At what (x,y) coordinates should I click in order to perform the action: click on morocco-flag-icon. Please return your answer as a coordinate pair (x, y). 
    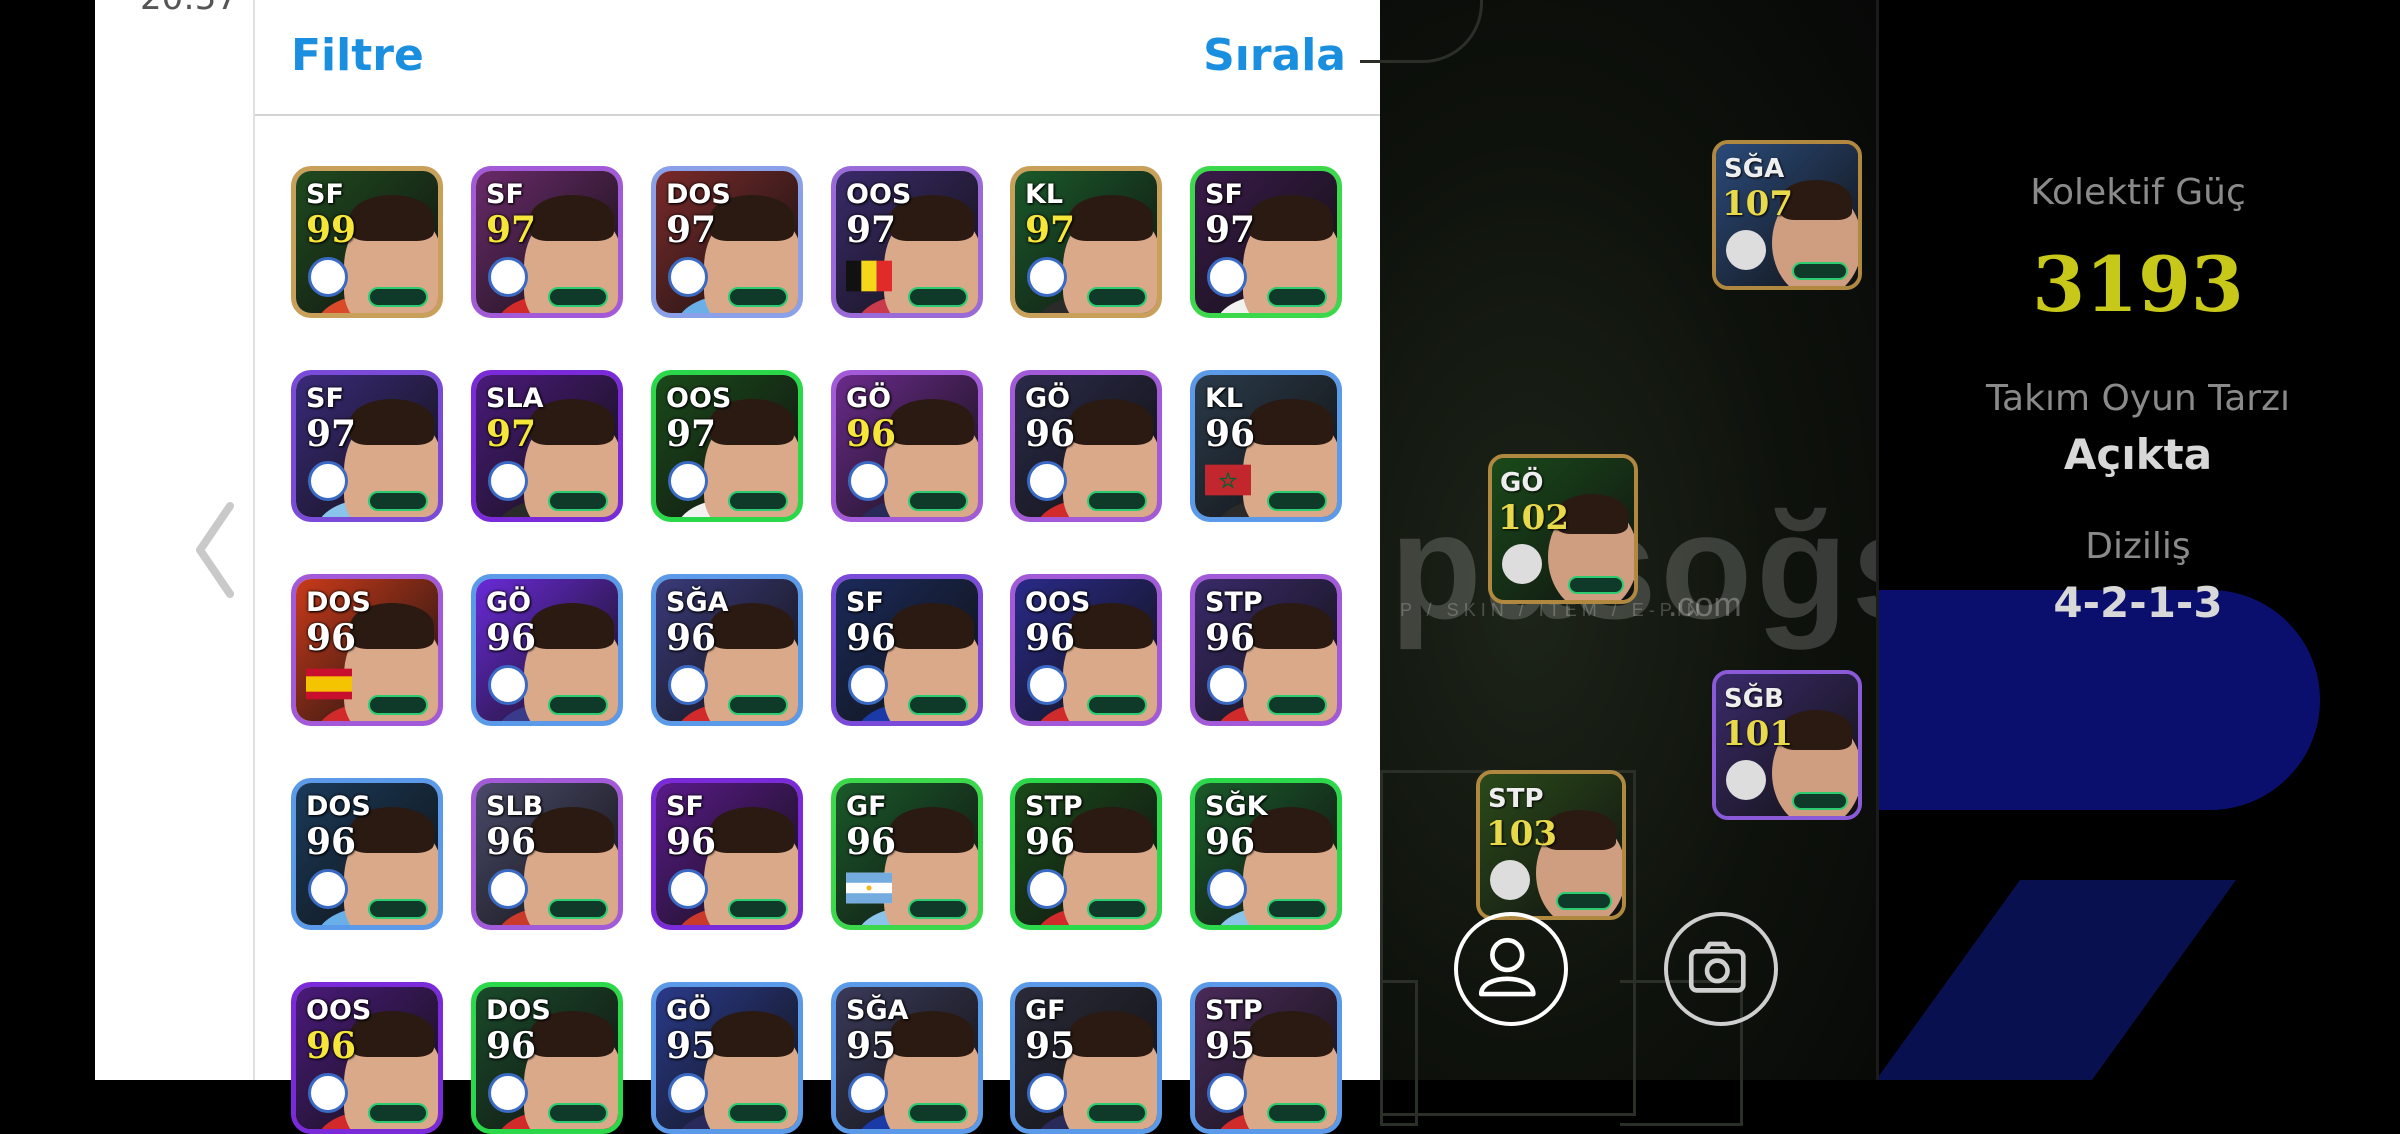
    Looking at the image, I should click on (1228, 480).